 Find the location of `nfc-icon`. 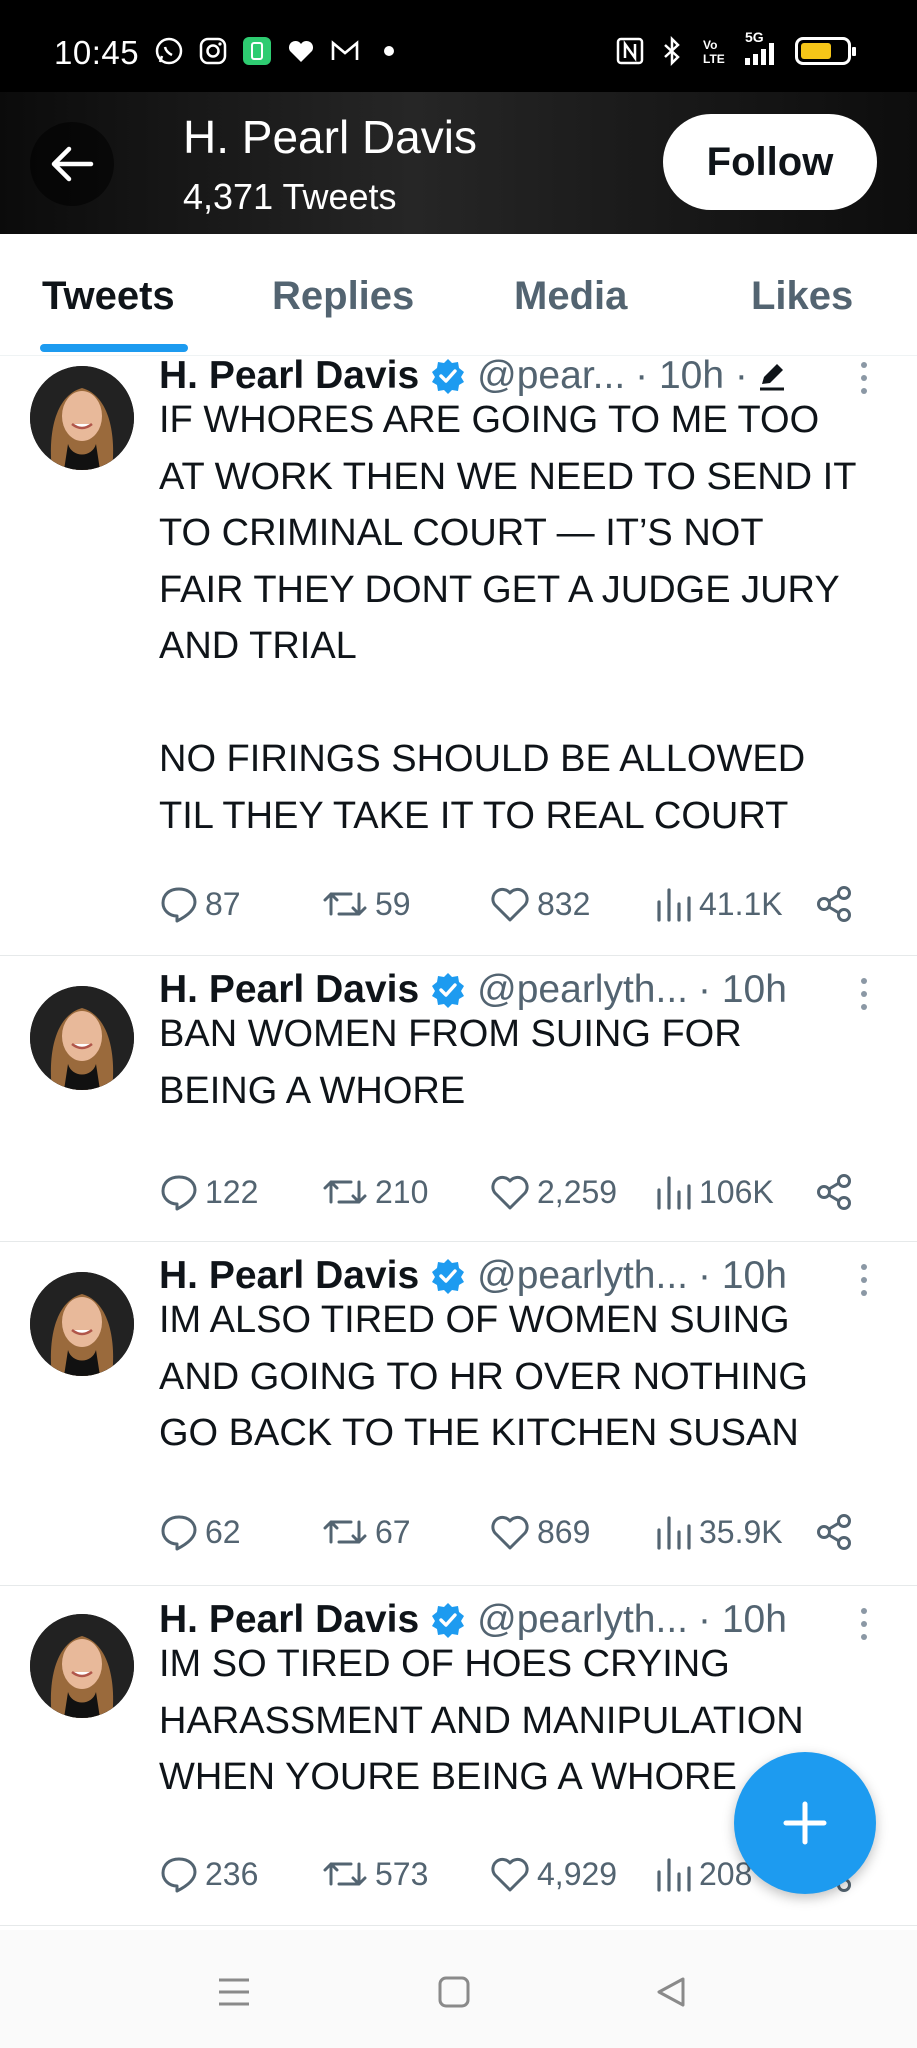

nfc-icon is located at coordinates (630, 51).